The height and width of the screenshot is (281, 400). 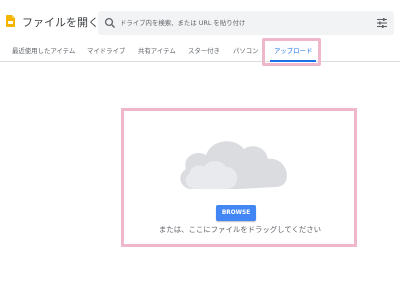 I want to click on tab-my-drive: マイドライブ, so click(x=106, y=50).